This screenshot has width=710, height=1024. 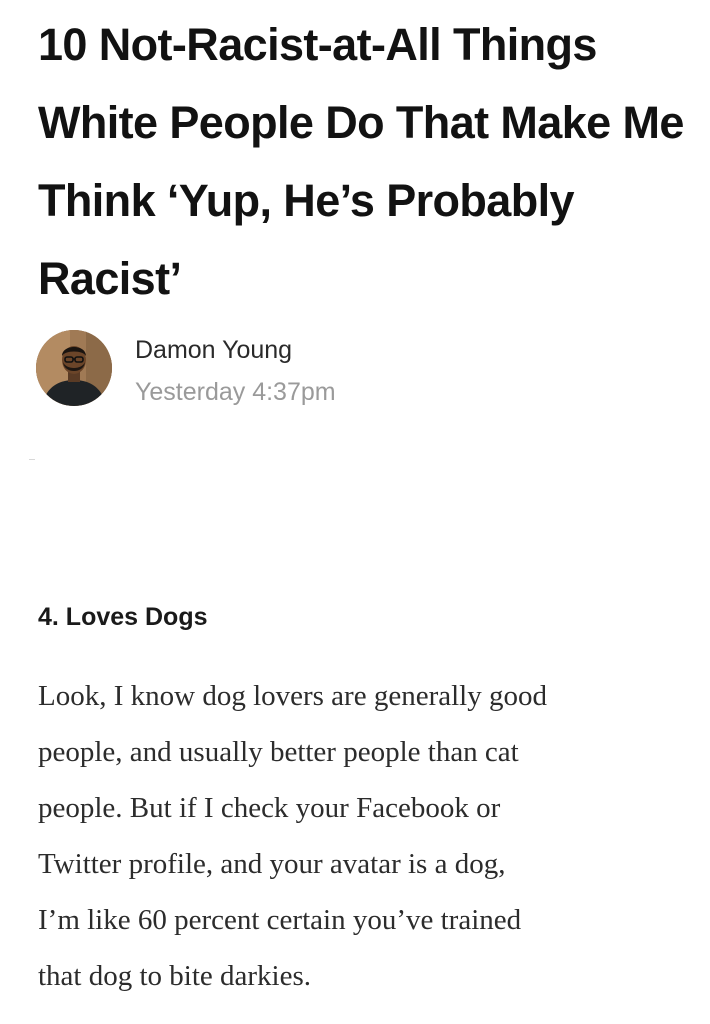 I want to click on section-heading: 4. Loves Dogs, so click(x=123, y=617).